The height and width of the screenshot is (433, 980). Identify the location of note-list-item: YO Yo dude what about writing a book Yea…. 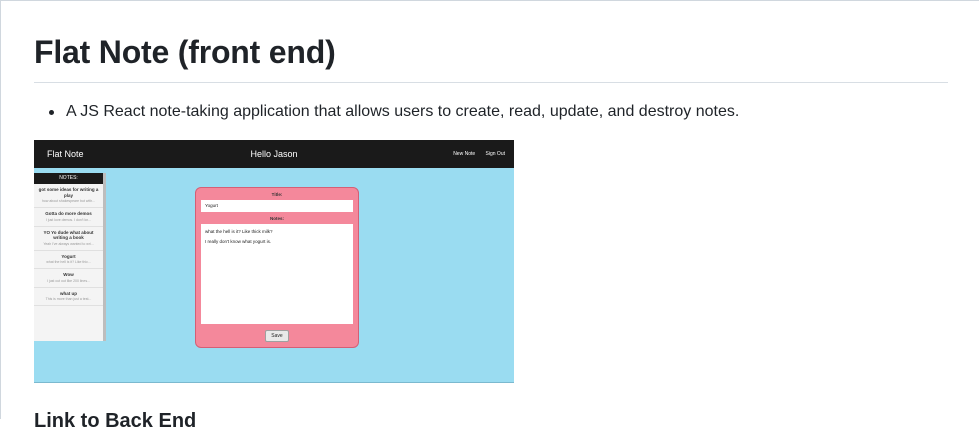
(68, 239).